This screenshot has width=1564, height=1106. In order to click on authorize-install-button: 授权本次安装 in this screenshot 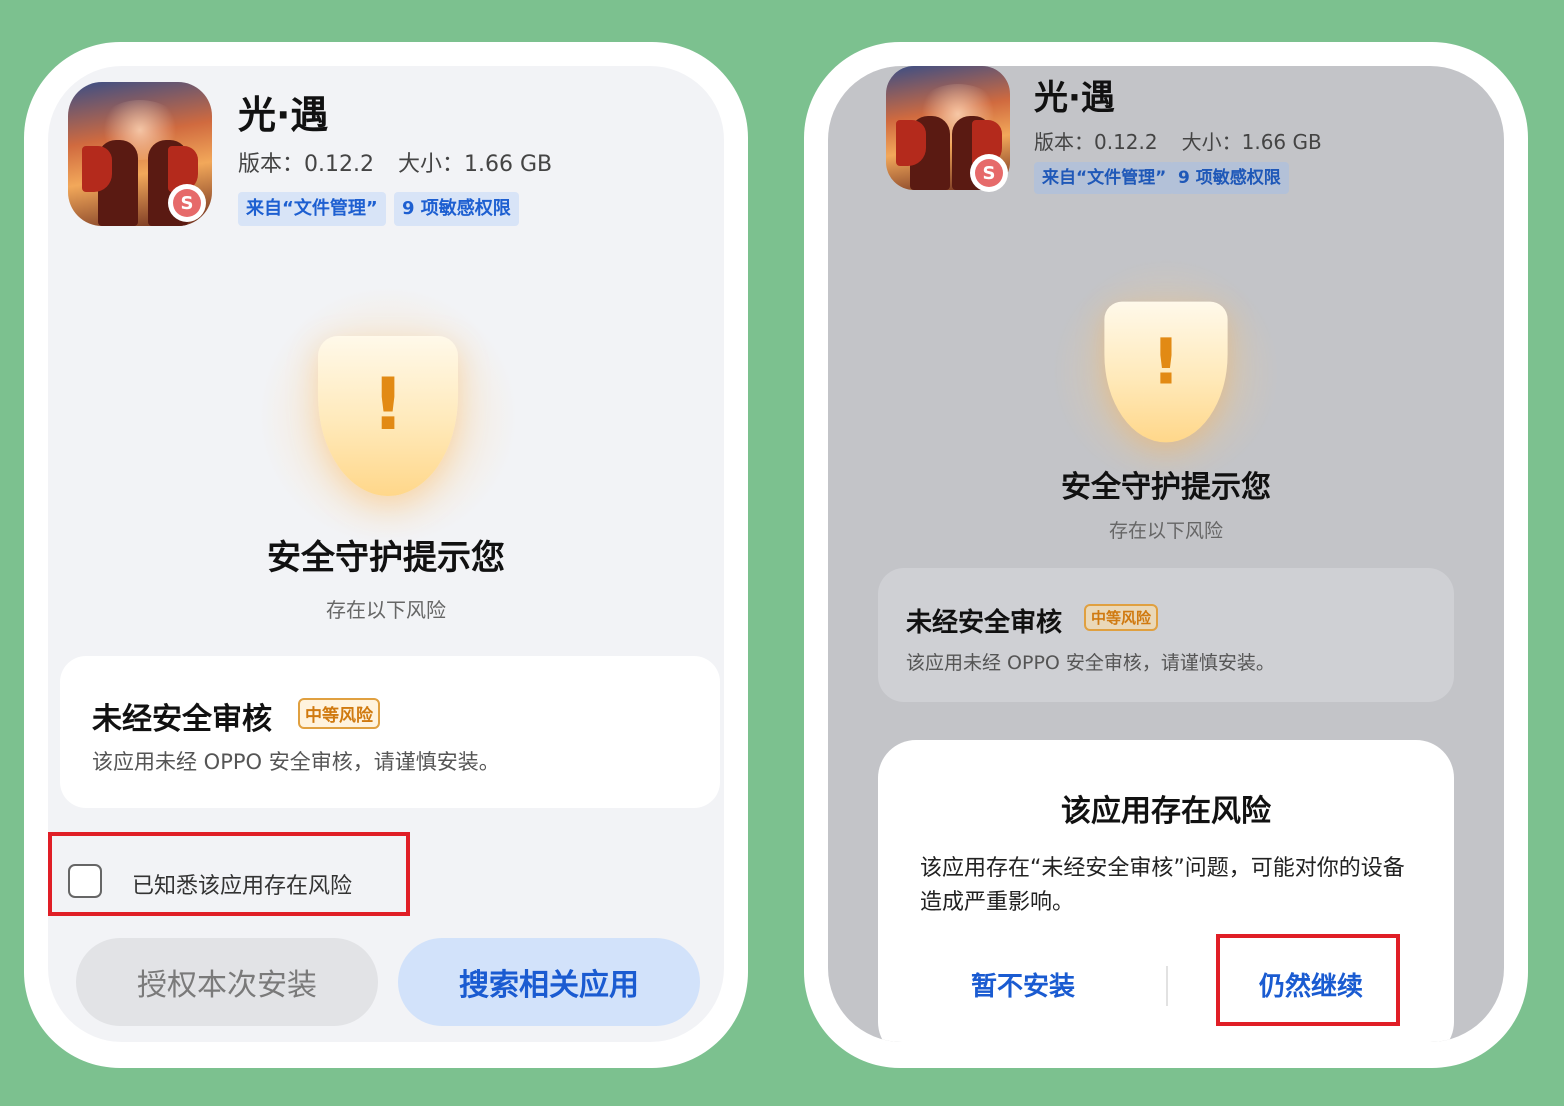, I will do `click(227, 982)`.